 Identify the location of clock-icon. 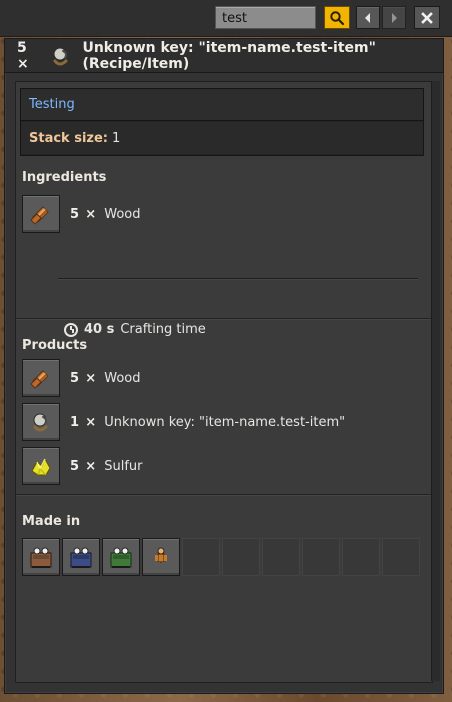
(71, 329).